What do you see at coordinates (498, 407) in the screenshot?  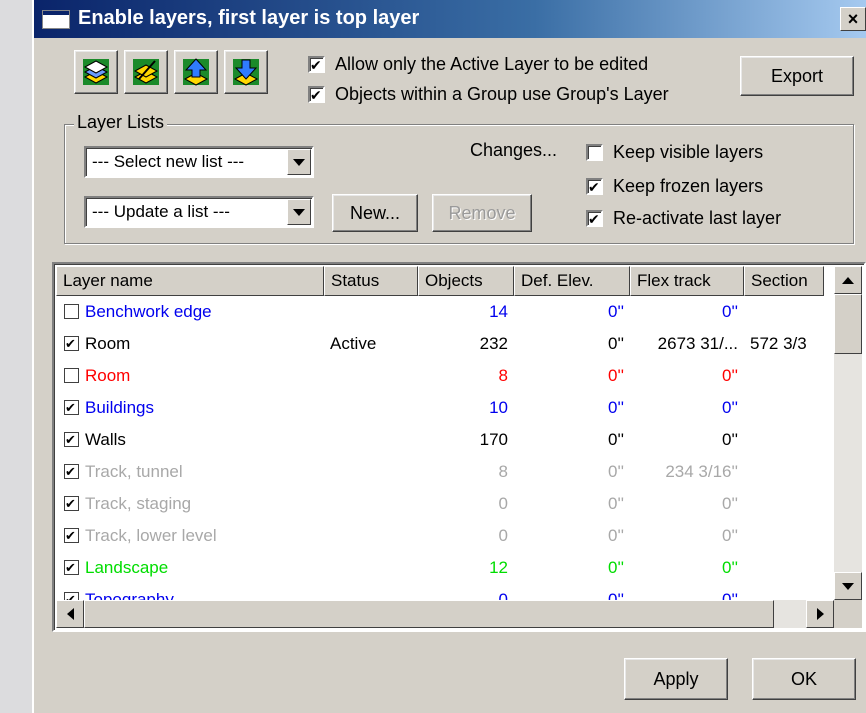 I see `layer-objects: 10` at bounding box center [498, 407].